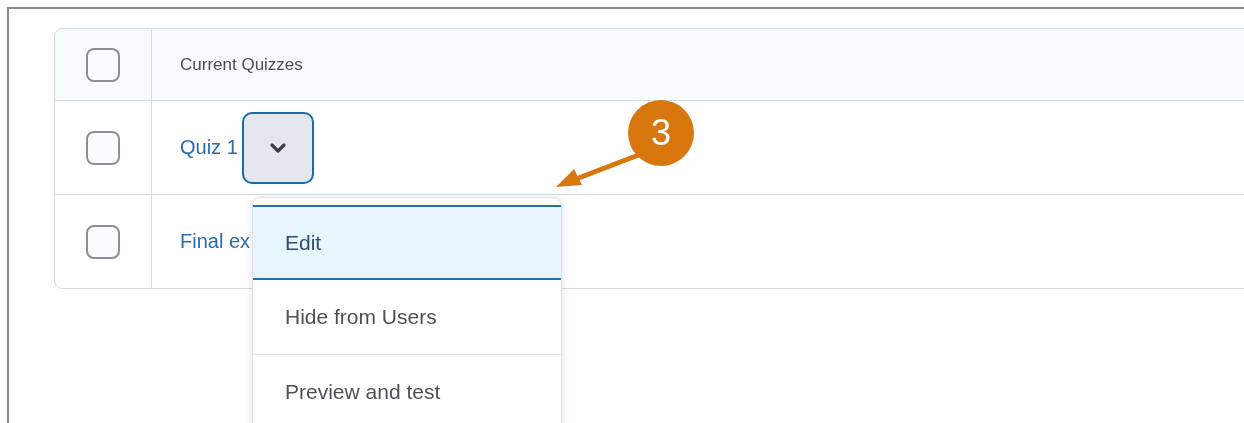 The width and height of the screenshot is (1244, 423). Describe the element at coordinates (241, 64) in the screenshot. I see `column-header: Current Quizzes` at that location.